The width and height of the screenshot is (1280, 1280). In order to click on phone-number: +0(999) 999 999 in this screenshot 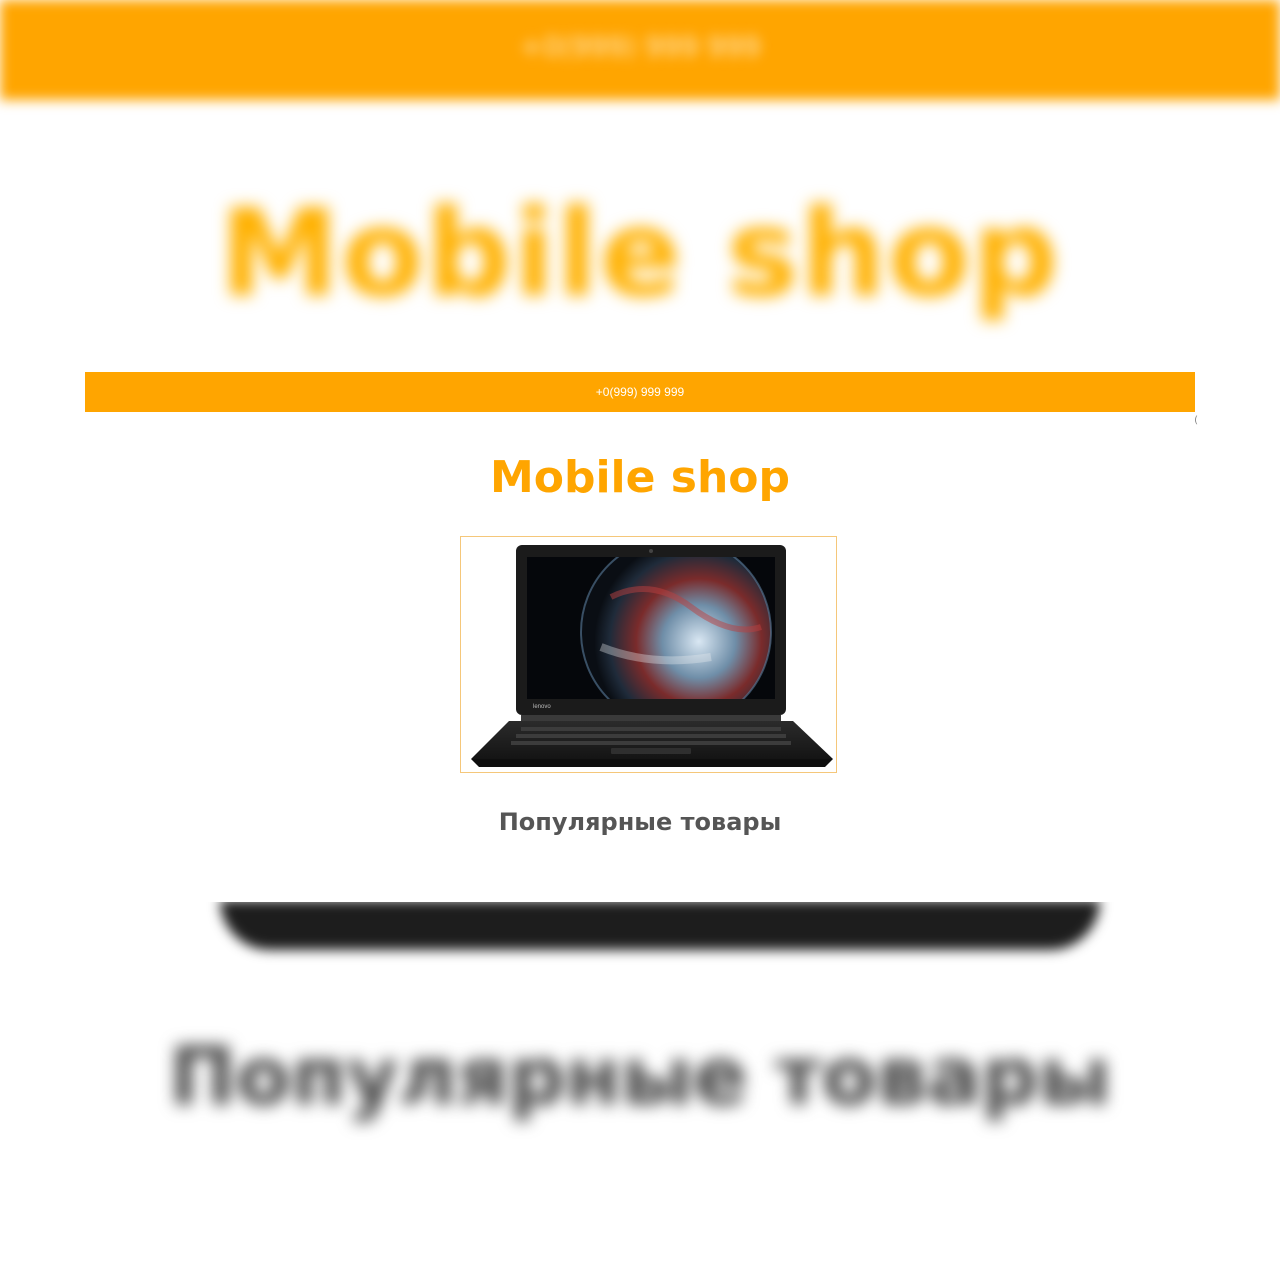, I will do `click(640, 392)`.